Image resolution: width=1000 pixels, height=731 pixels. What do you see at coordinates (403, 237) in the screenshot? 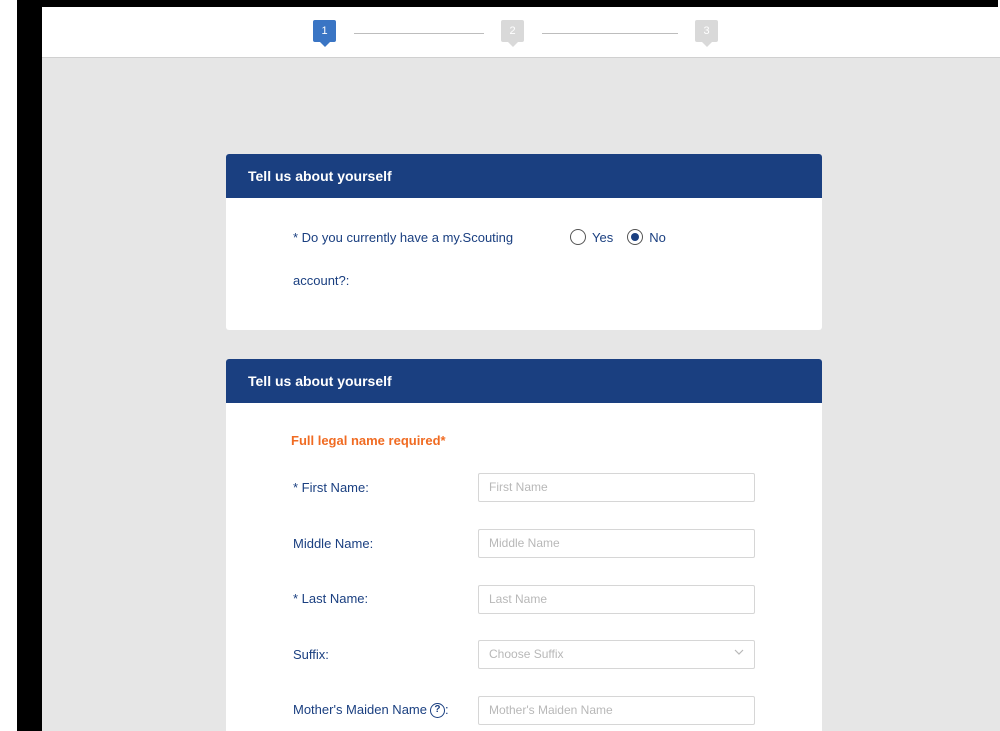
I see `account-question-label: * Do you currently have a my.Scouting` at bounding box center [403, 237].